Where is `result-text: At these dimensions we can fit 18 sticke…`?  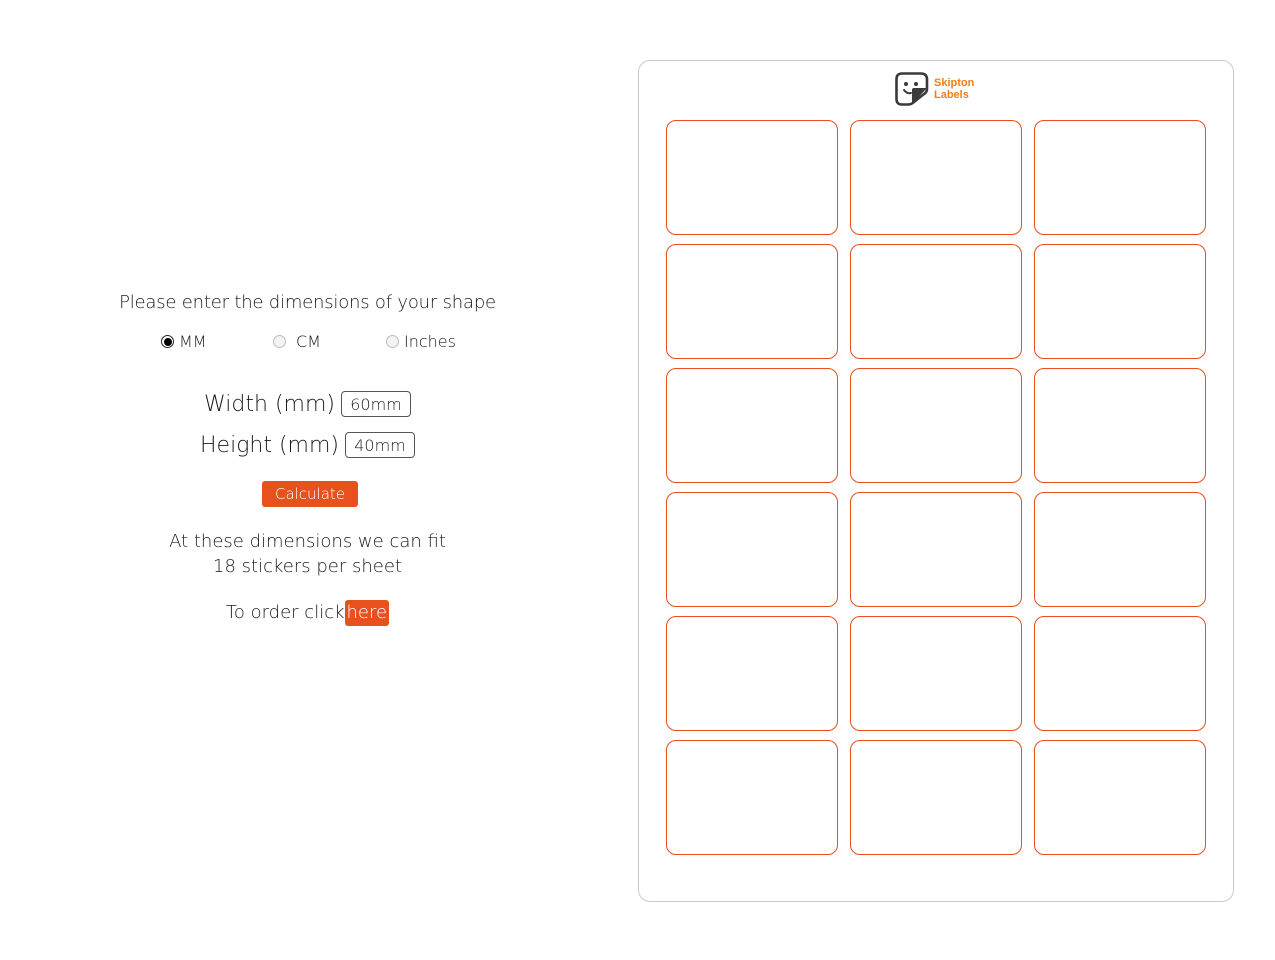
result-text: At these dimensions we can fit 18 sticke… is located at coordinates (307, 554).